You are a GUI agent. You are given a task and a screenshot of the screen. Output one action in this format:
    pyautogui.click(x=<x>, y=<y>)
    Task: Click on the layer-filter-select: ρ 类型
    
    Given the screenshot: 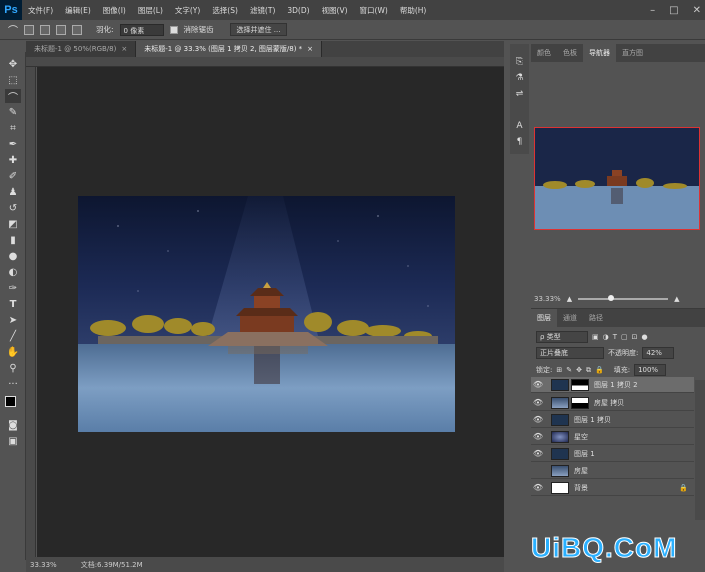 What is the action you would take?
    pyautogui.click(x=562, y=337)
    